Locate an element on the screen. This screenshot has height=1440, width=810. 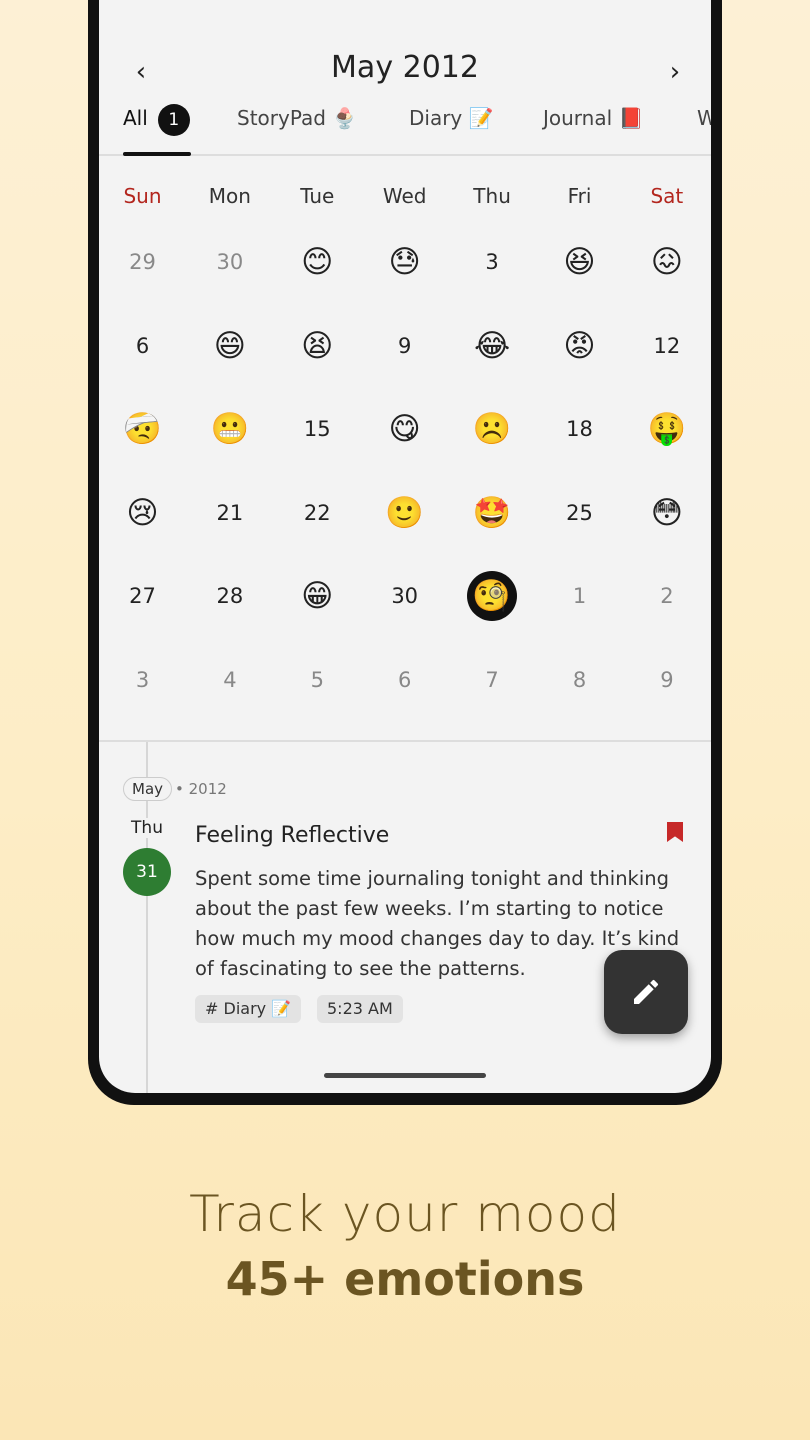
calendar-day-mood: ☹️ is located at coordinates (492, 429).